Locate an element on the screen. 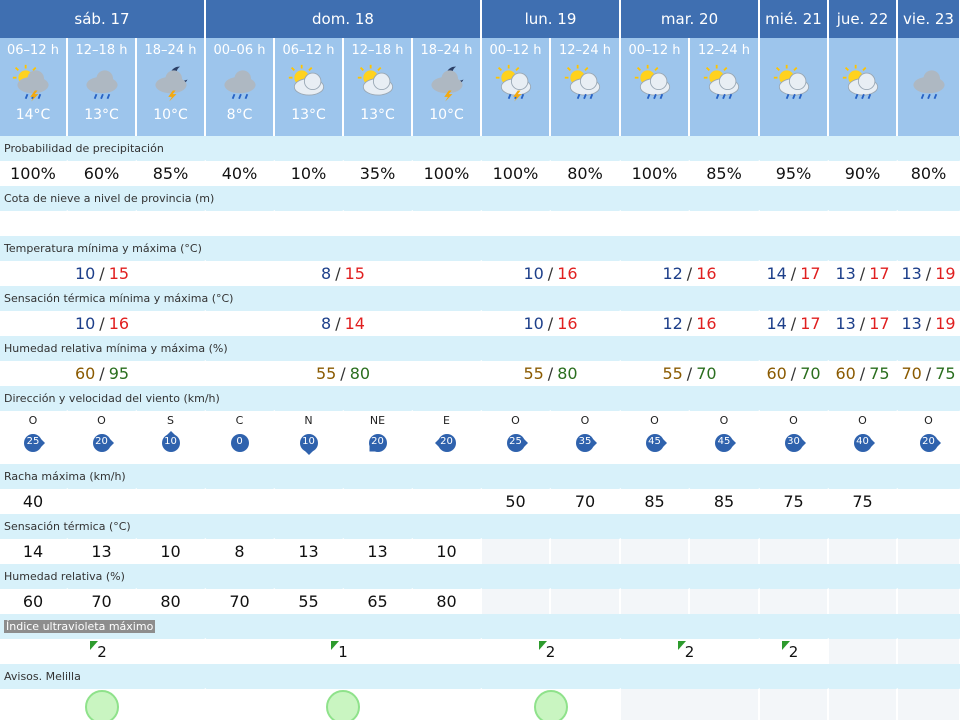 The width and height of the screenshot is (960, 720). uv-cell: 2 is located at coordinates (551, 651).